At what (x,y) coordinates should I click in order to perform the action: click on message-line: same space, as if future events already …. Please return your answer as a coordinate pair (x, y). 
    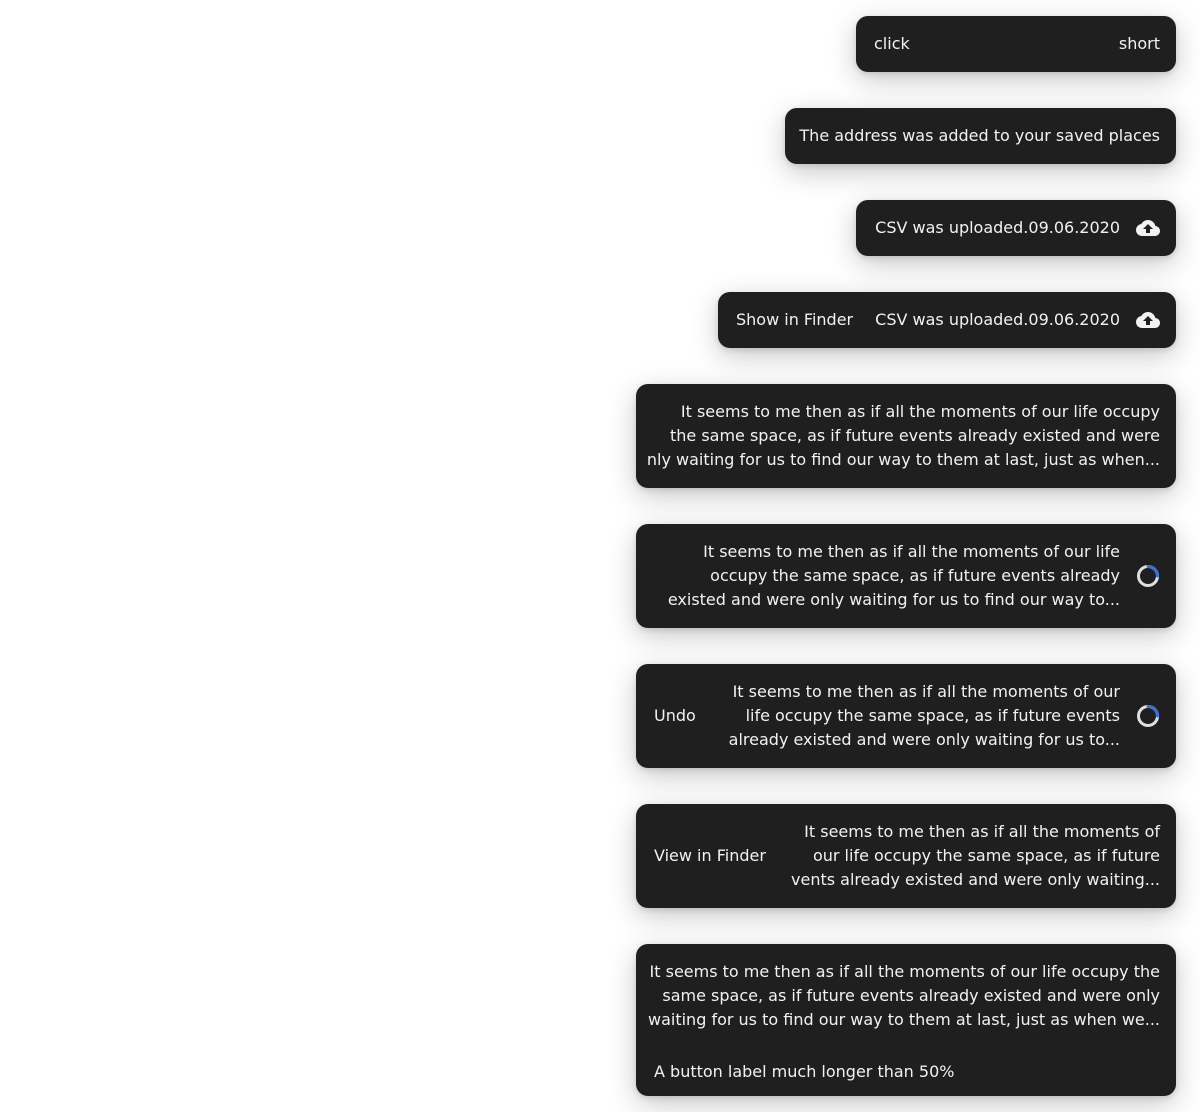
    Looking at the image, I should click on (911, 995).